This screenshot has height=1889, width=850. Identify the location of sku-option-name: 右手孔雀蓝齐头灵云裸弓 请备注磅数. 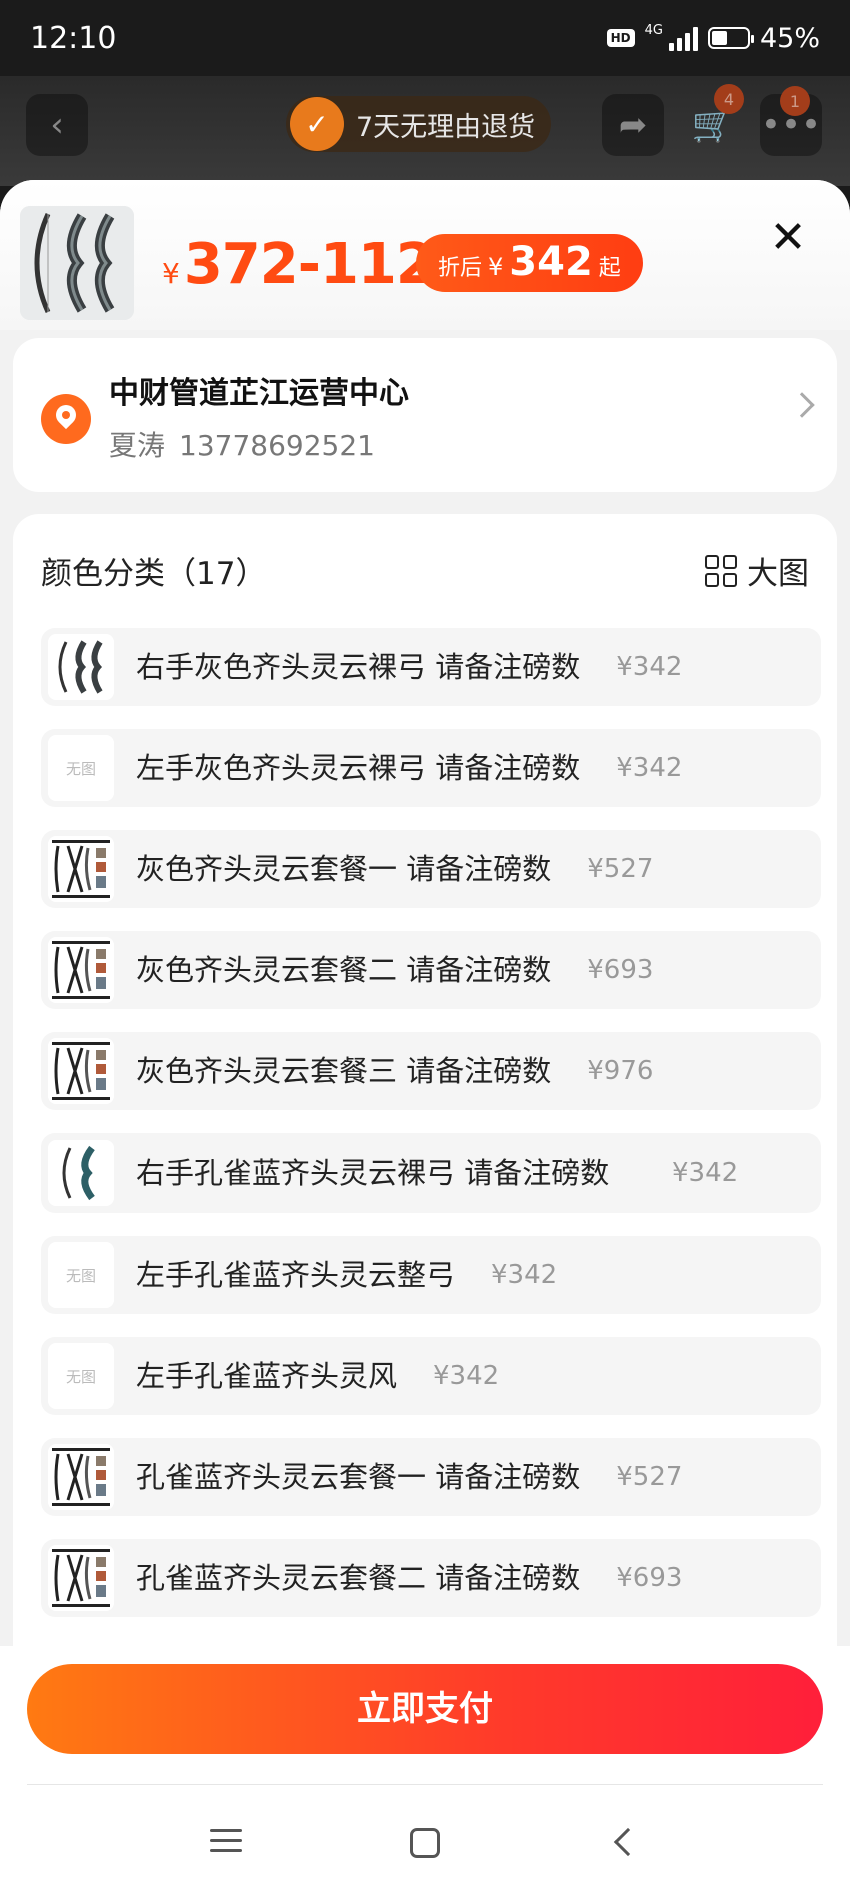
(373, 1173).